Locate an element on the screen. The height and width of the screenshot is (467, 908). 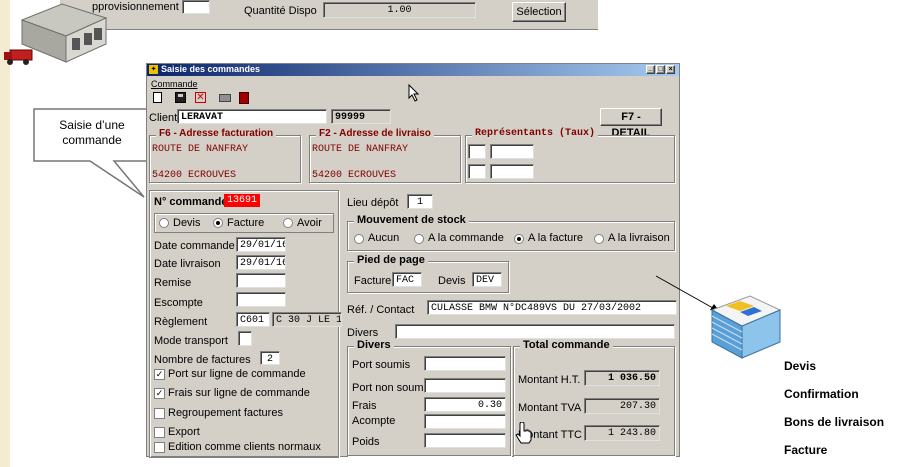
order-number-label: N° commande is located at coordinates (191, 202).